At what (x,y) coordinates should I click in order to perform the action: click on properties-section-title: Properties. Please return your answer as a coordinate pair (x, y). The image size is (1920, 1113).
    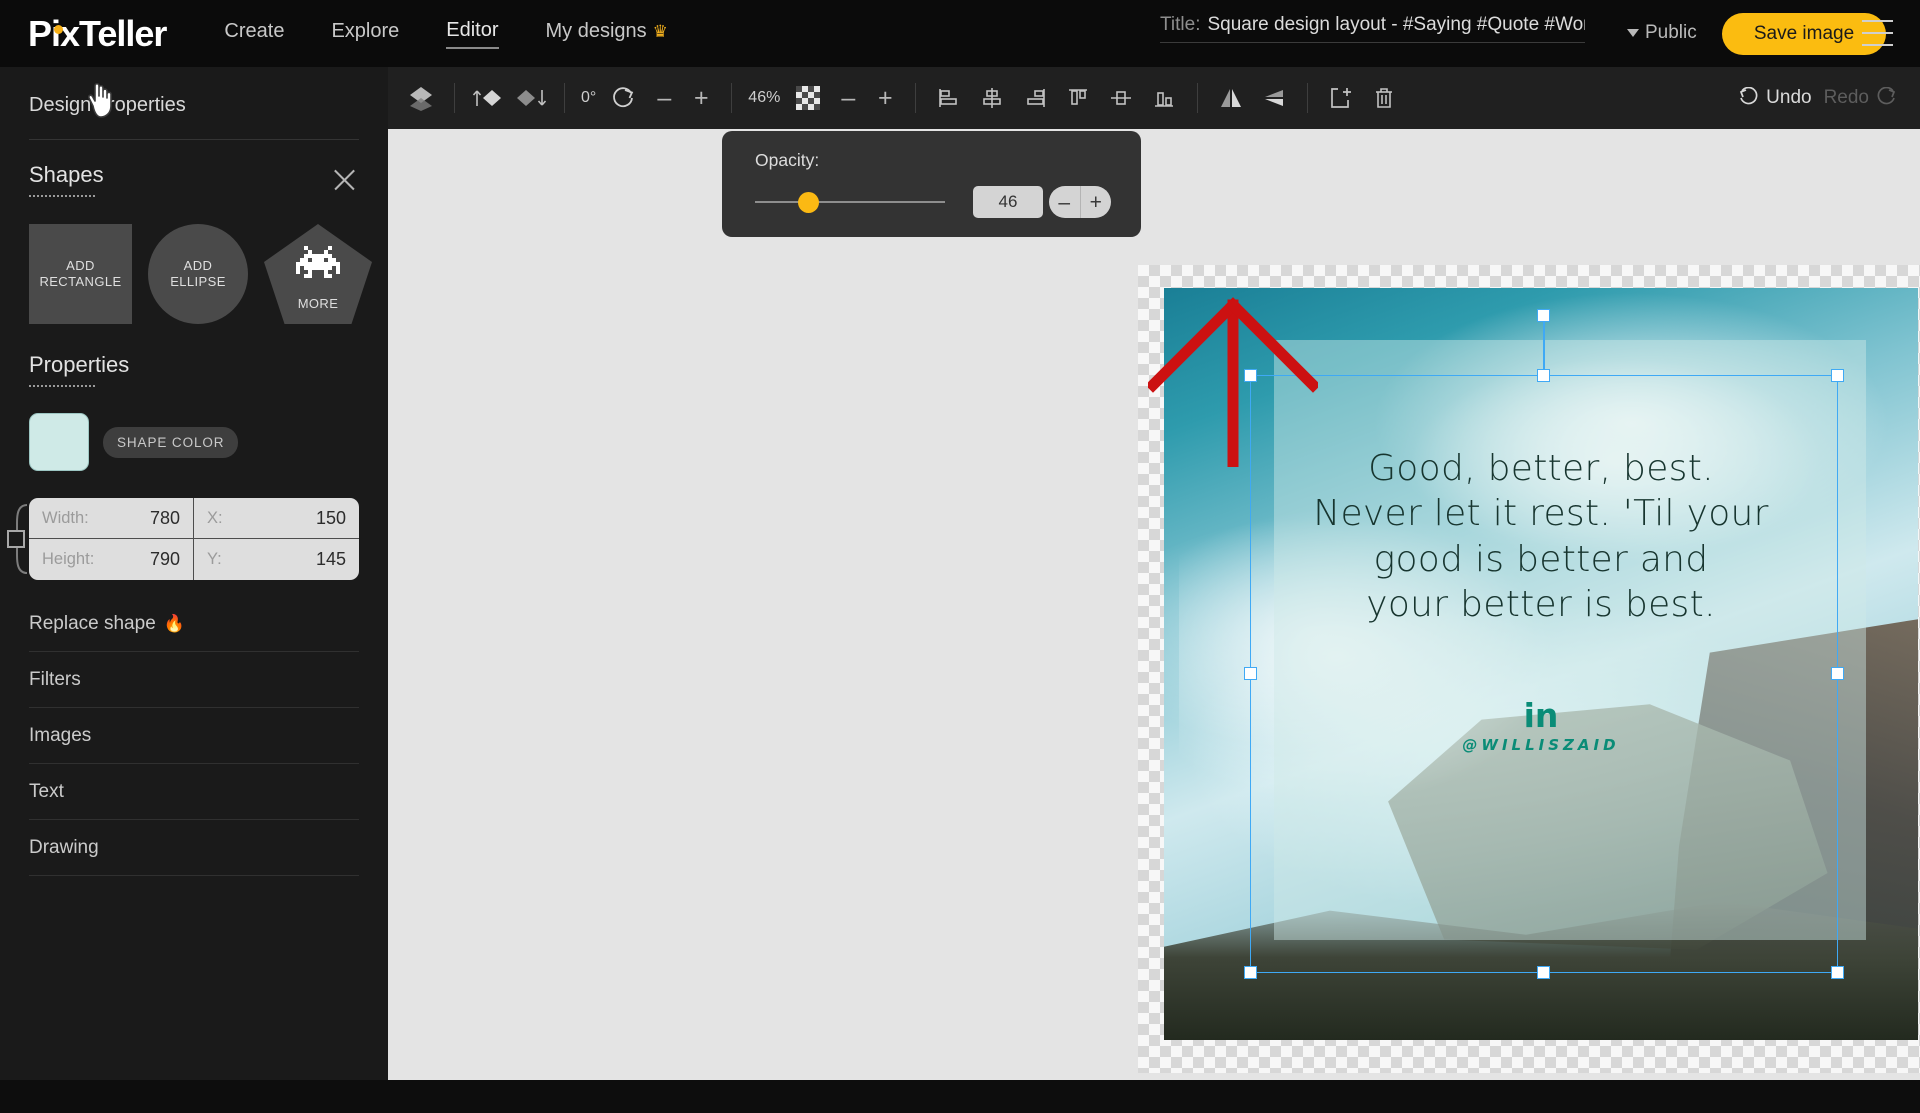
    Looking at the image, I should click on (79, 369).